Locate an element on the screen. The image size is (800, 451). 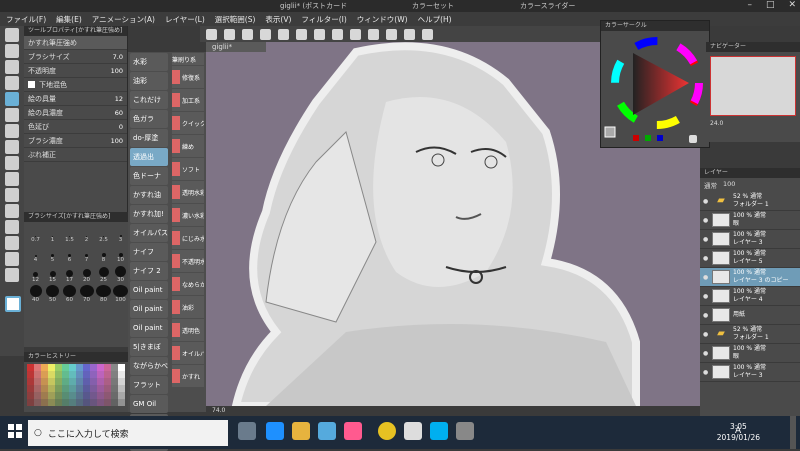
sub-tool-group-item: 加工系 is located at coordinates (188, 100).